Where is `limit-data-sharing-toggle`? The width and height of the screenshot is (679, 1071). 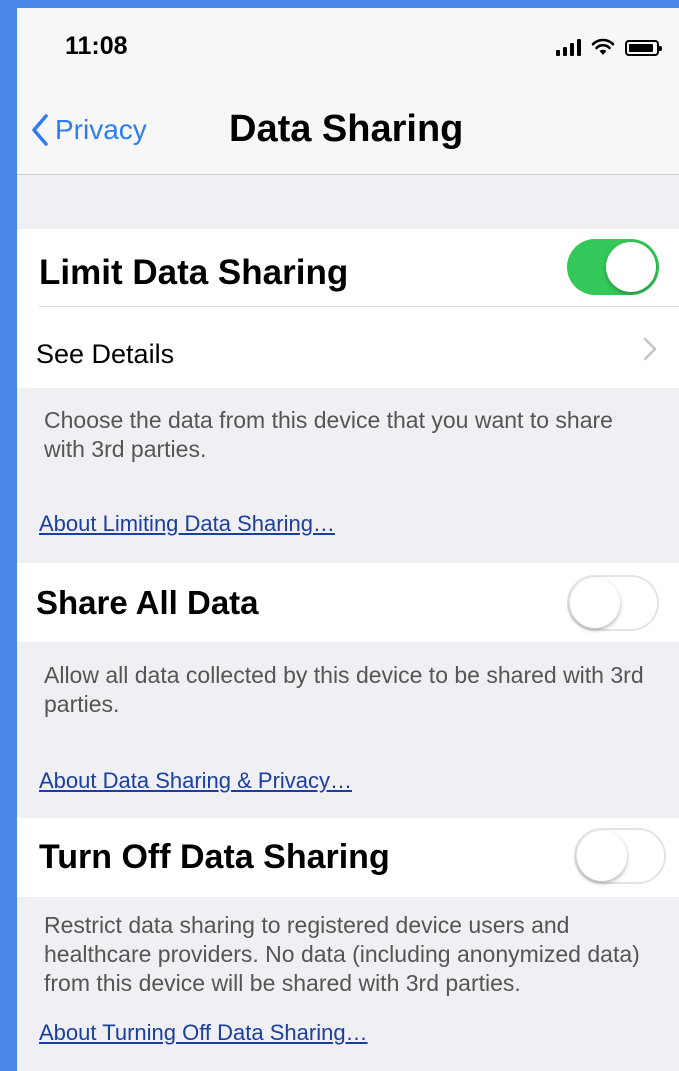 limit-data-sharing-toggle is located at coordinates (613, 267).